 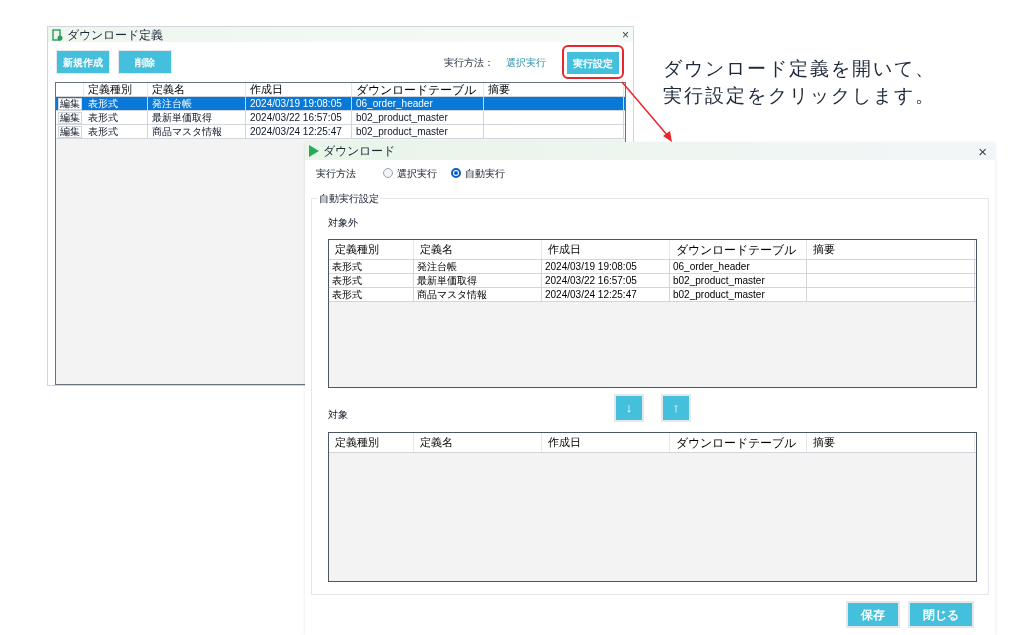 What do you see at coordinates (349, 198) in the screenshot?
I see `group-title: 自動実行設定` at bounding box center [349, 198].